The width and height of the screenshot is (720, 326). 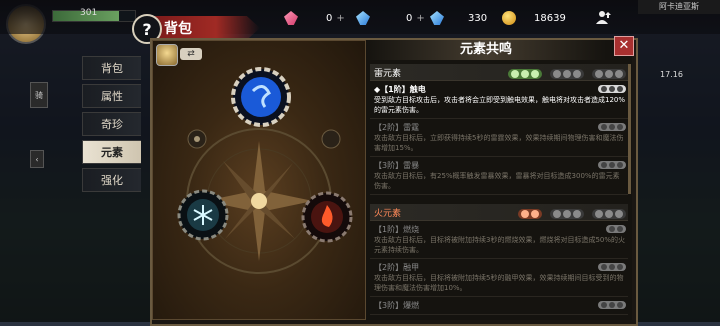 I want to click on scrollbar, so click(x=629, y=129).